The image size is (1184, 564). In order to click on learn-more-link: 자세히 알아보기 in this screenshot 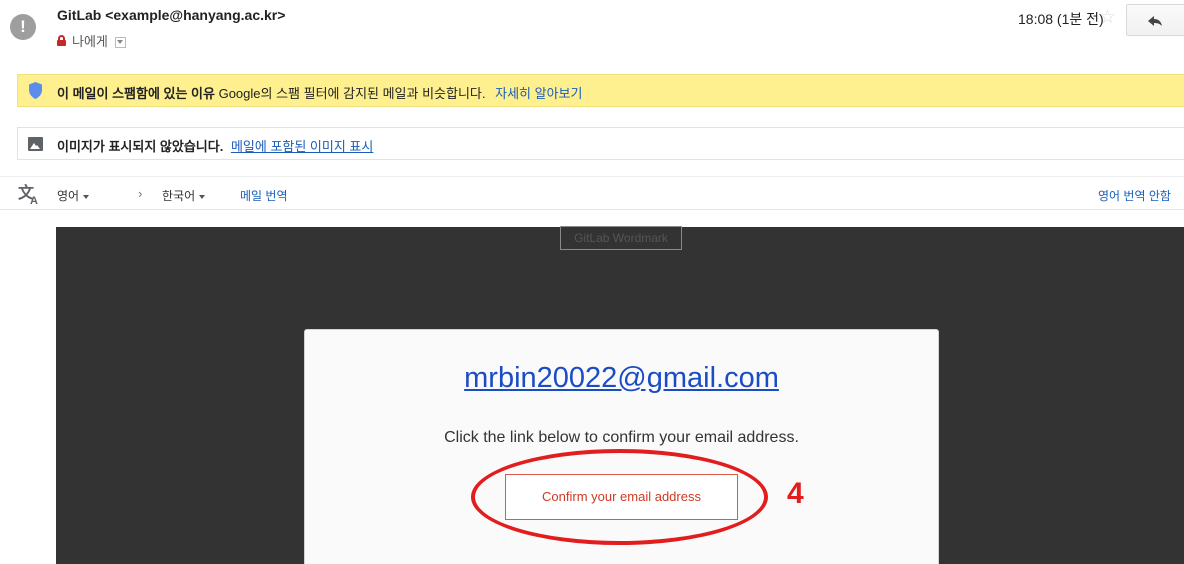, I will do `click(538, 93)`.